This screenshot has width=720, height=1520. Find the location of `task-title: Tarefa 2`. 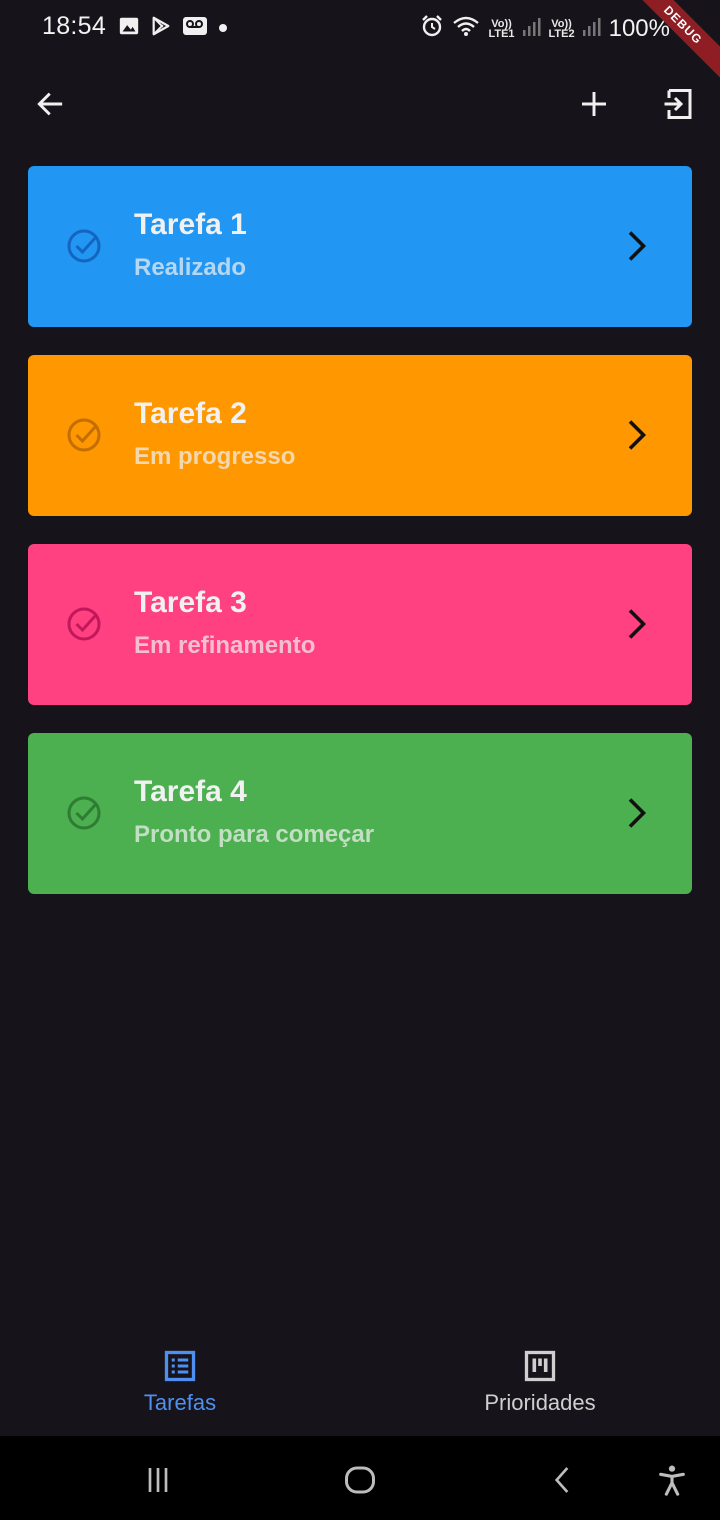

task-title: Tarefa 2 is located at coordinates (190, 413).